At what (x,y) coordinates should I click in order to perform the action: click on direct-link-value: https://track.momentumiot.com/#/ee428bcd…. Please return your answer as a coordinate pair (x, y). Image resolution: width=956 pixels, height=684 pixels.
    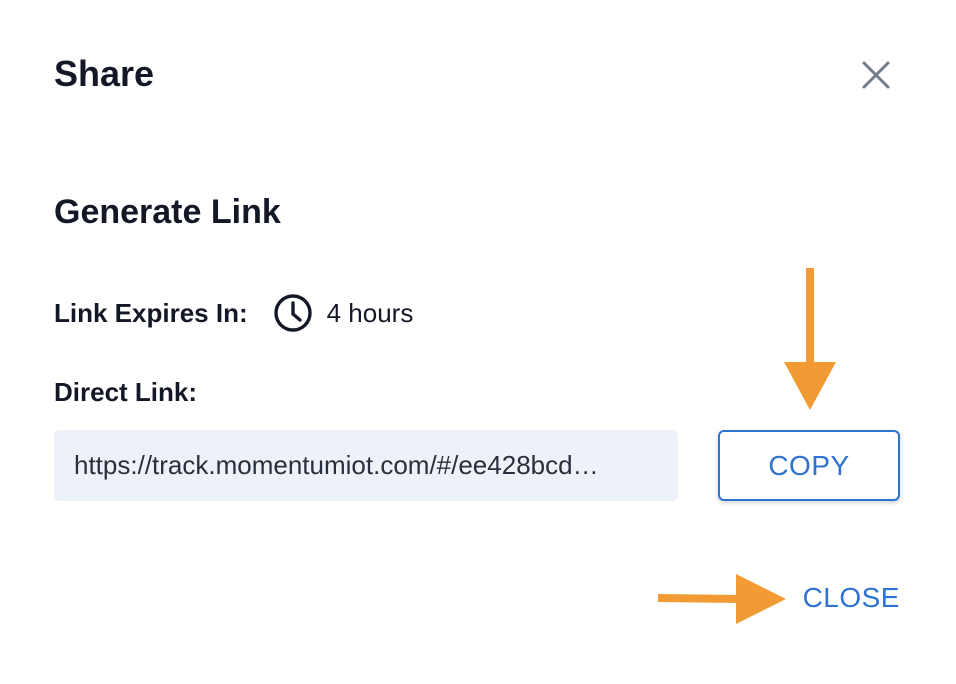
    Looking at the image, I should click on (336, 465).